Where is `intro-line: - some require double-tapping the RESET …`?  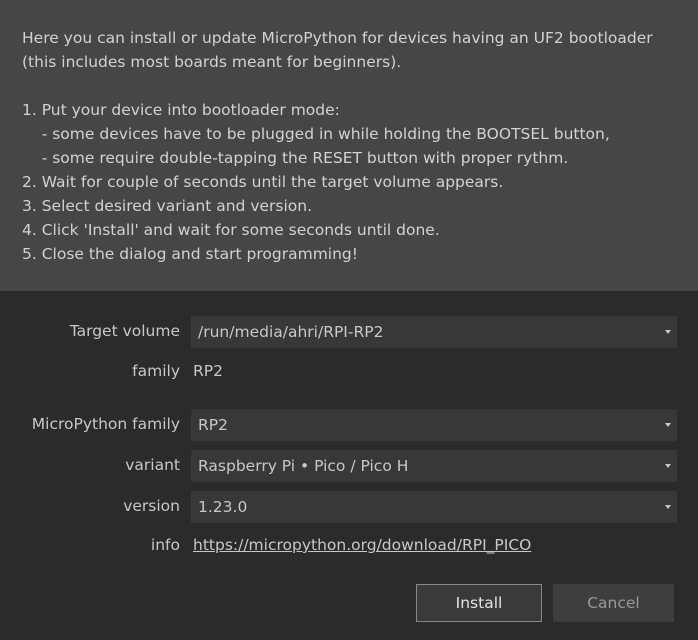
intro-line: - some require double-tapping the RESET … is located at coordinates (295, 158).